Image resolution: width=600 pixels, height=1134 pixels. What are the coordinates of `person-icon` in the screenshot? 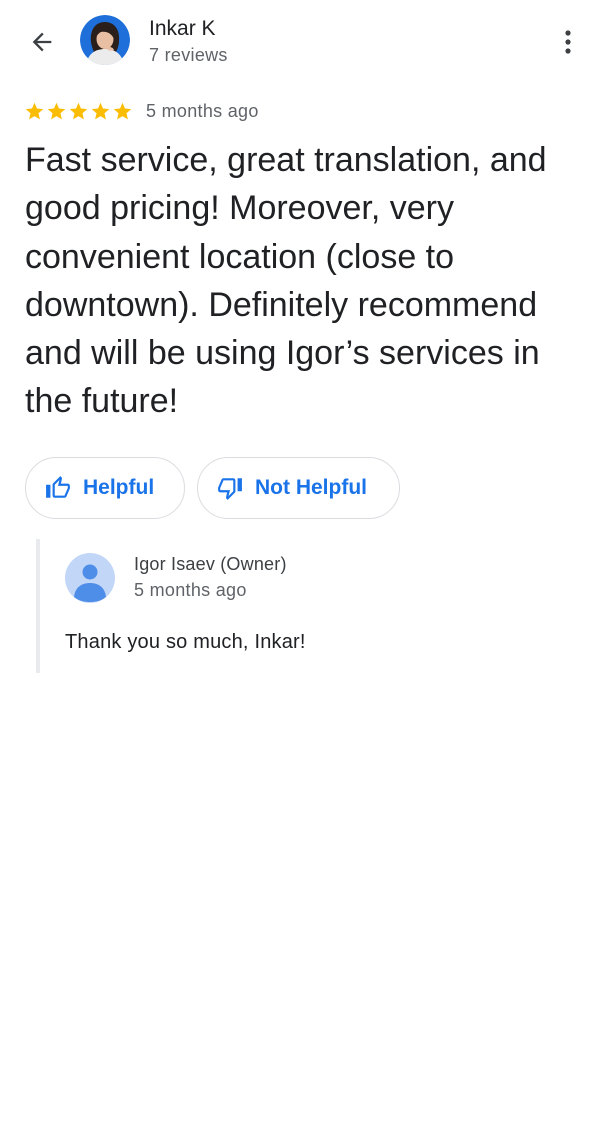 It's located at (90, 583).